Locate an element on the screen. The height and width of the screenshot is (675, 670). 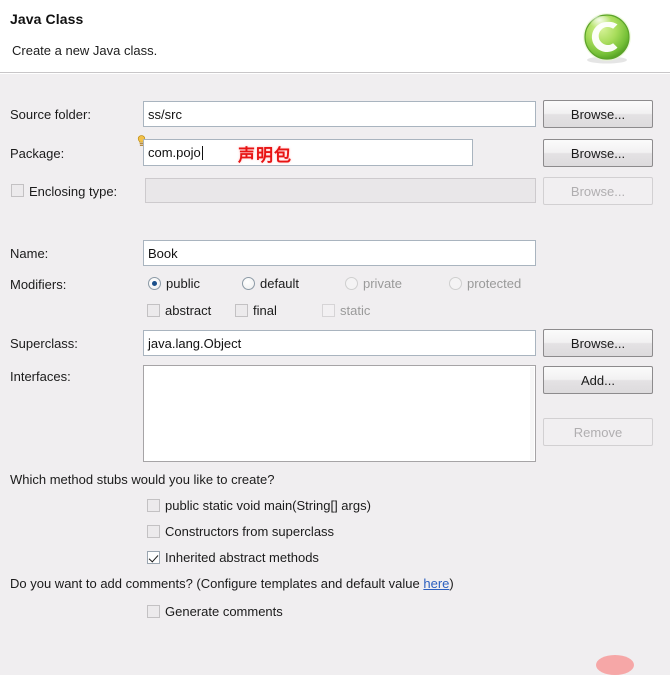
modifiers-label: Modifiers: is located at coordinates (38, 284).